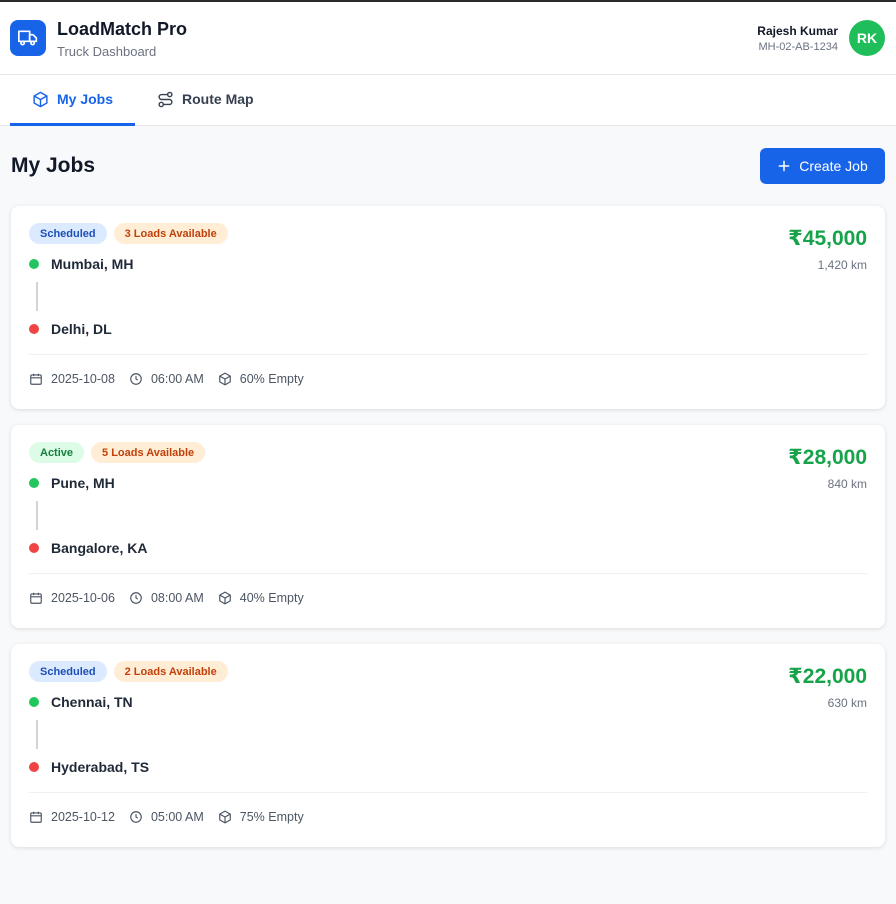 The height and width of the screenshot is (904, 896). Describe the element at coordinates (53, 165) in the screenshot. I see `page-title: My Jobs` at that location.